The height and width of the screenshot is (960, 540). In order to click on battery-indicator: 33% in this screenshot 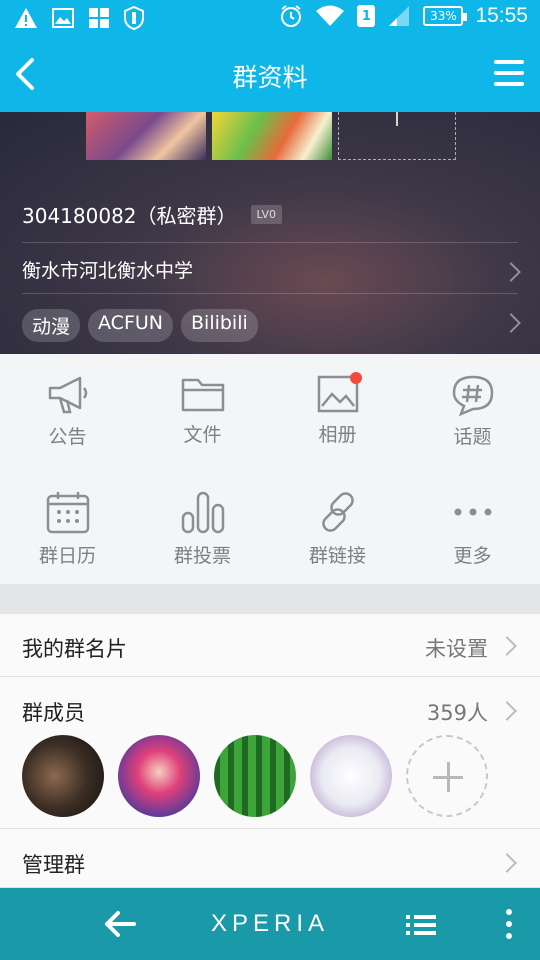, I will do `click(445, 16)`.